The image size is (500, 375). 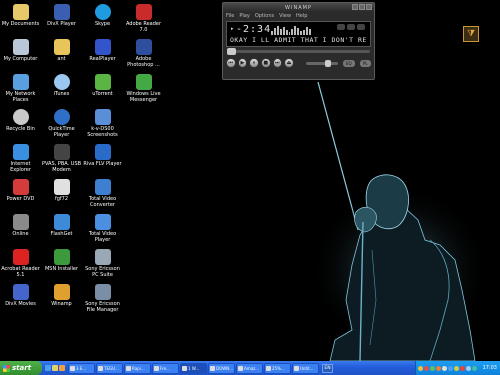 What do you see at coordinates (102, 307) in the screenshot?
I see `desktop-icon-label: Sony Ericsson File Manager` at bounding box center [102, 307].